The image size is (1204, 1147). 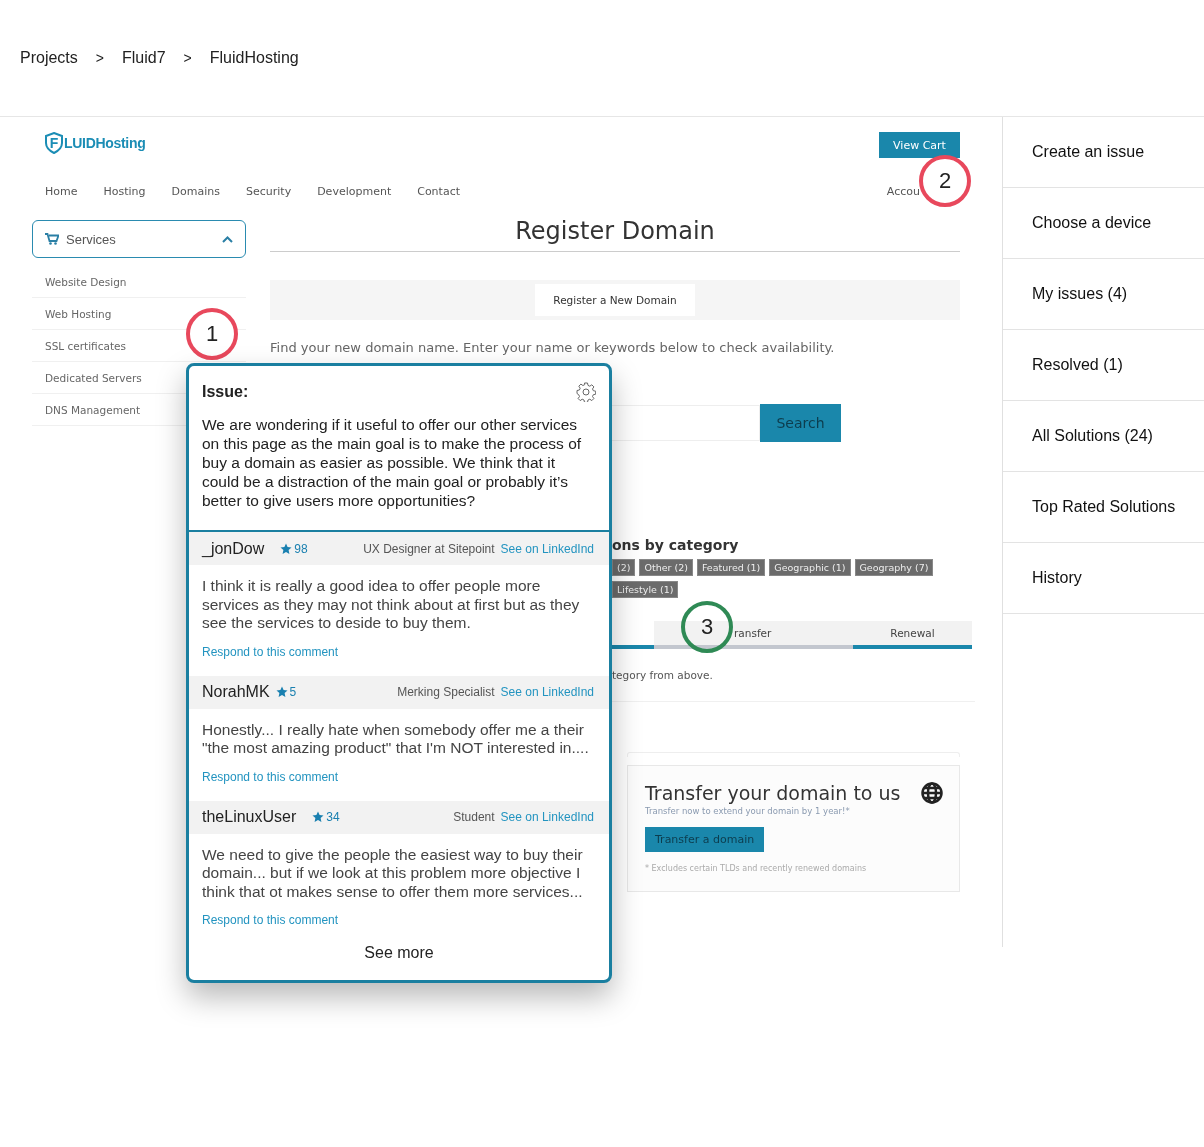 What do you see at coordinates (1103, 294) in the screenshot?
I see `side-menu-item: My issues (4)` at bounding box center [1103, 294].